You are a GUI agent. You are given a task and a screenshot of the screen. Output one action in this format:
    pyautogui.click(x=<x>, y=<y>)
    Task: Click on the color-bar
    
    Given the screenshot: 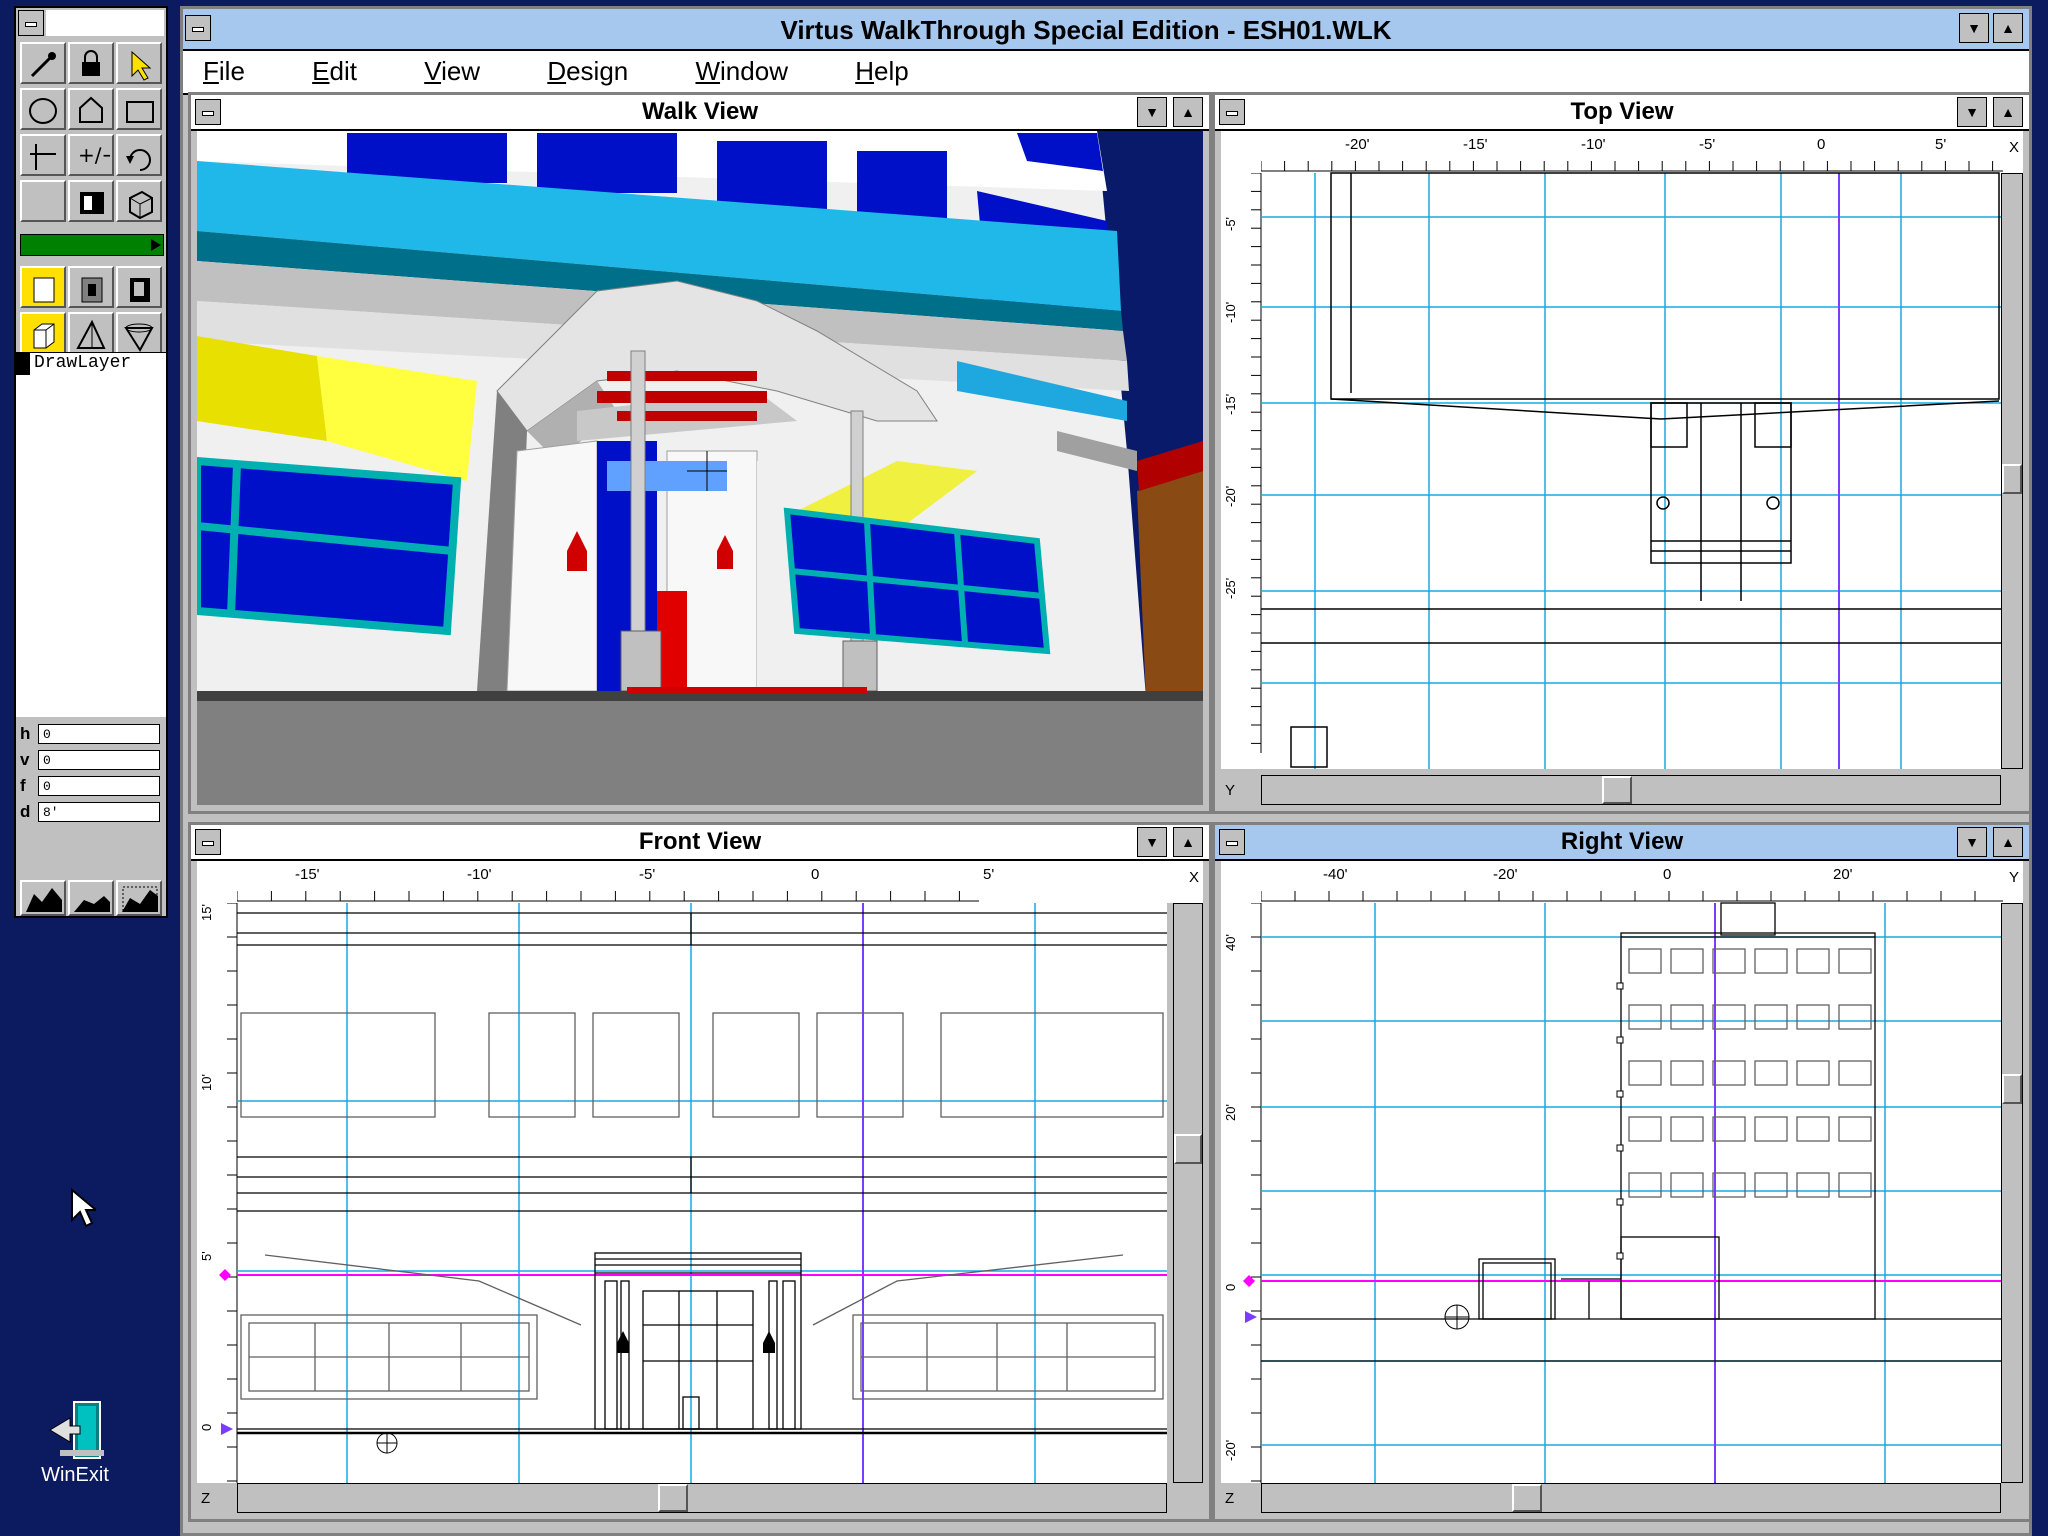 What is the action you would take?
    pyautogui.click(x=92, y=245)
    